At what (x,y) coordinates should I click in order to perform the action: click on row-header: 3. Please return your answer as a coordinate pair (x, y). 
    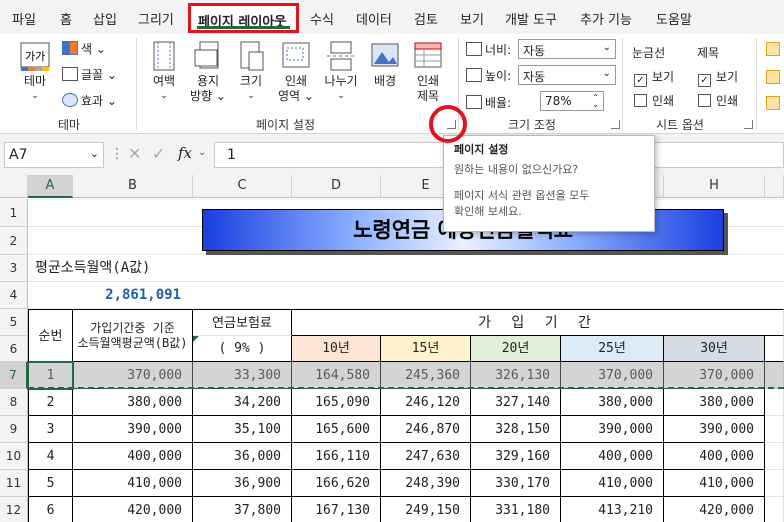
    Looking at the image, I should click on (14, 268).